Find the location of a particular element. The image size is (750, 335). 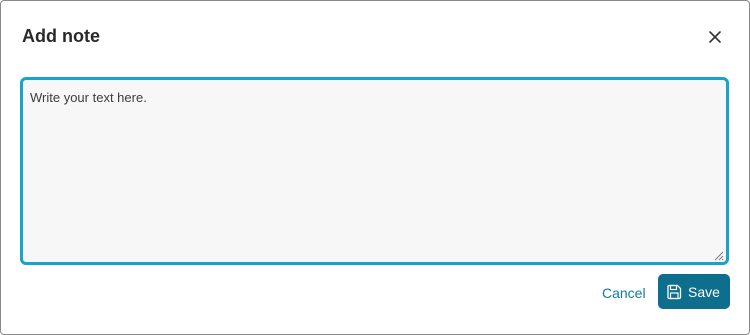

close-button is located at coordinates (715, 37).